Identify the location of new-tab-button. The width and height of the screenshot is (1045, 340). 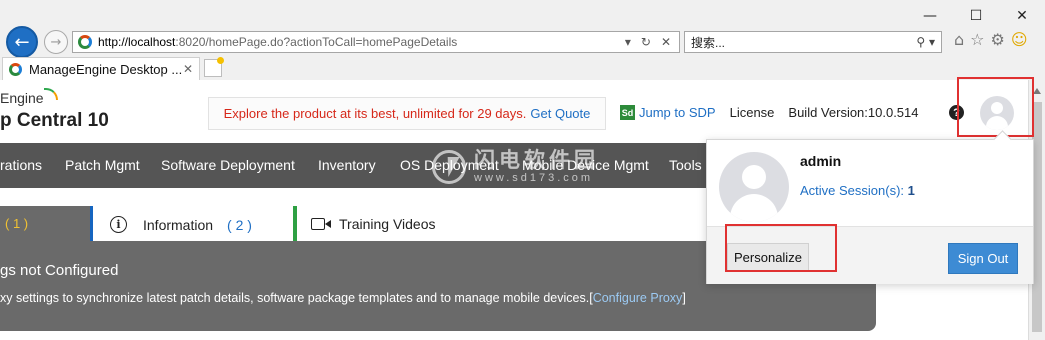
(214, 67).